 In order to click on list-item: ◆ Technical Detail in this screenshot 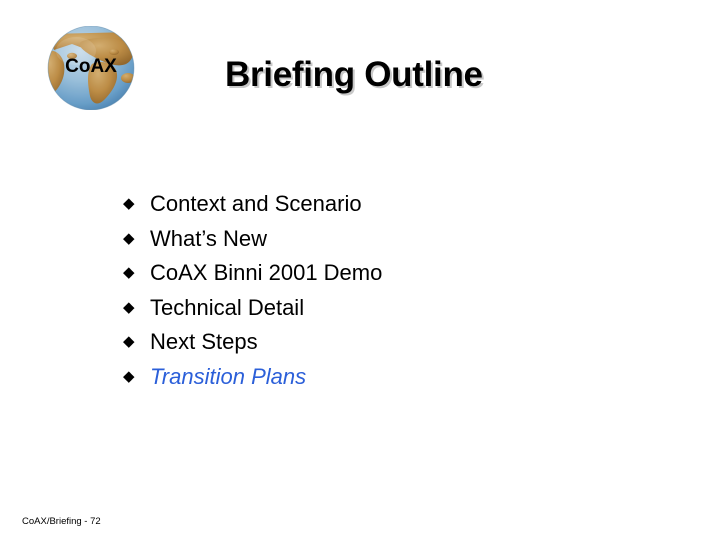, I will do `click(380, 311)`.